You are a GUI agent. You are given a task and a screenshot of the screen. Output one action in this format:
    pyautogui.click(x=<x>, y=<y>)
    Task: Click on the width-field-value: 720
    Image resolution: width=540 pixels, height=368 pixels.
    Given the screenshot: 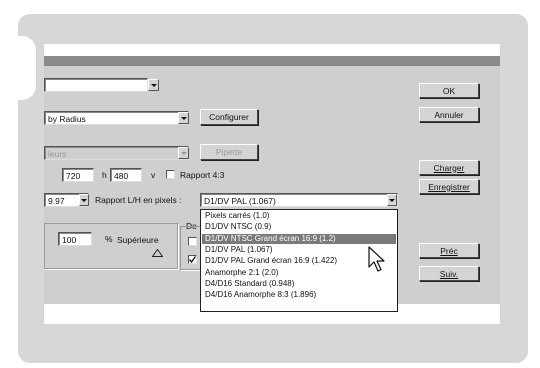 What is the action you would take?
    pyautogui.click(x=73, y=176)
    